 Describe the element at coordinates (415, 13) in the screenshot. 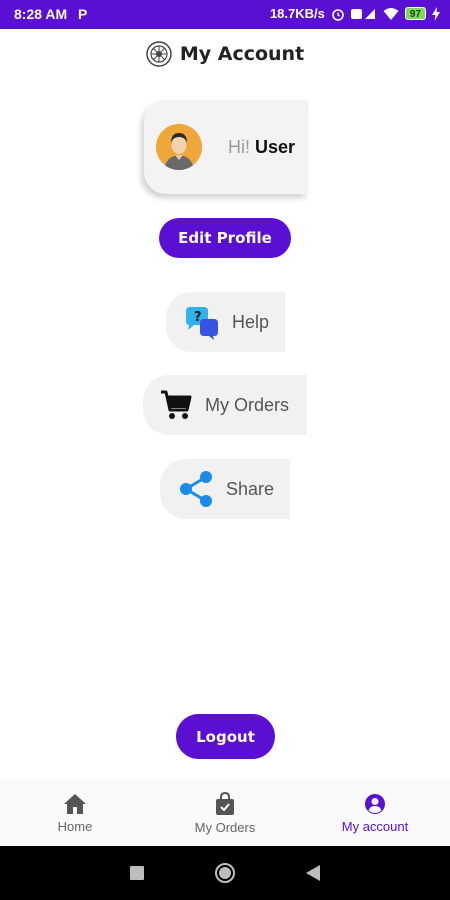

I see `battery-indicator: 97` at that location.